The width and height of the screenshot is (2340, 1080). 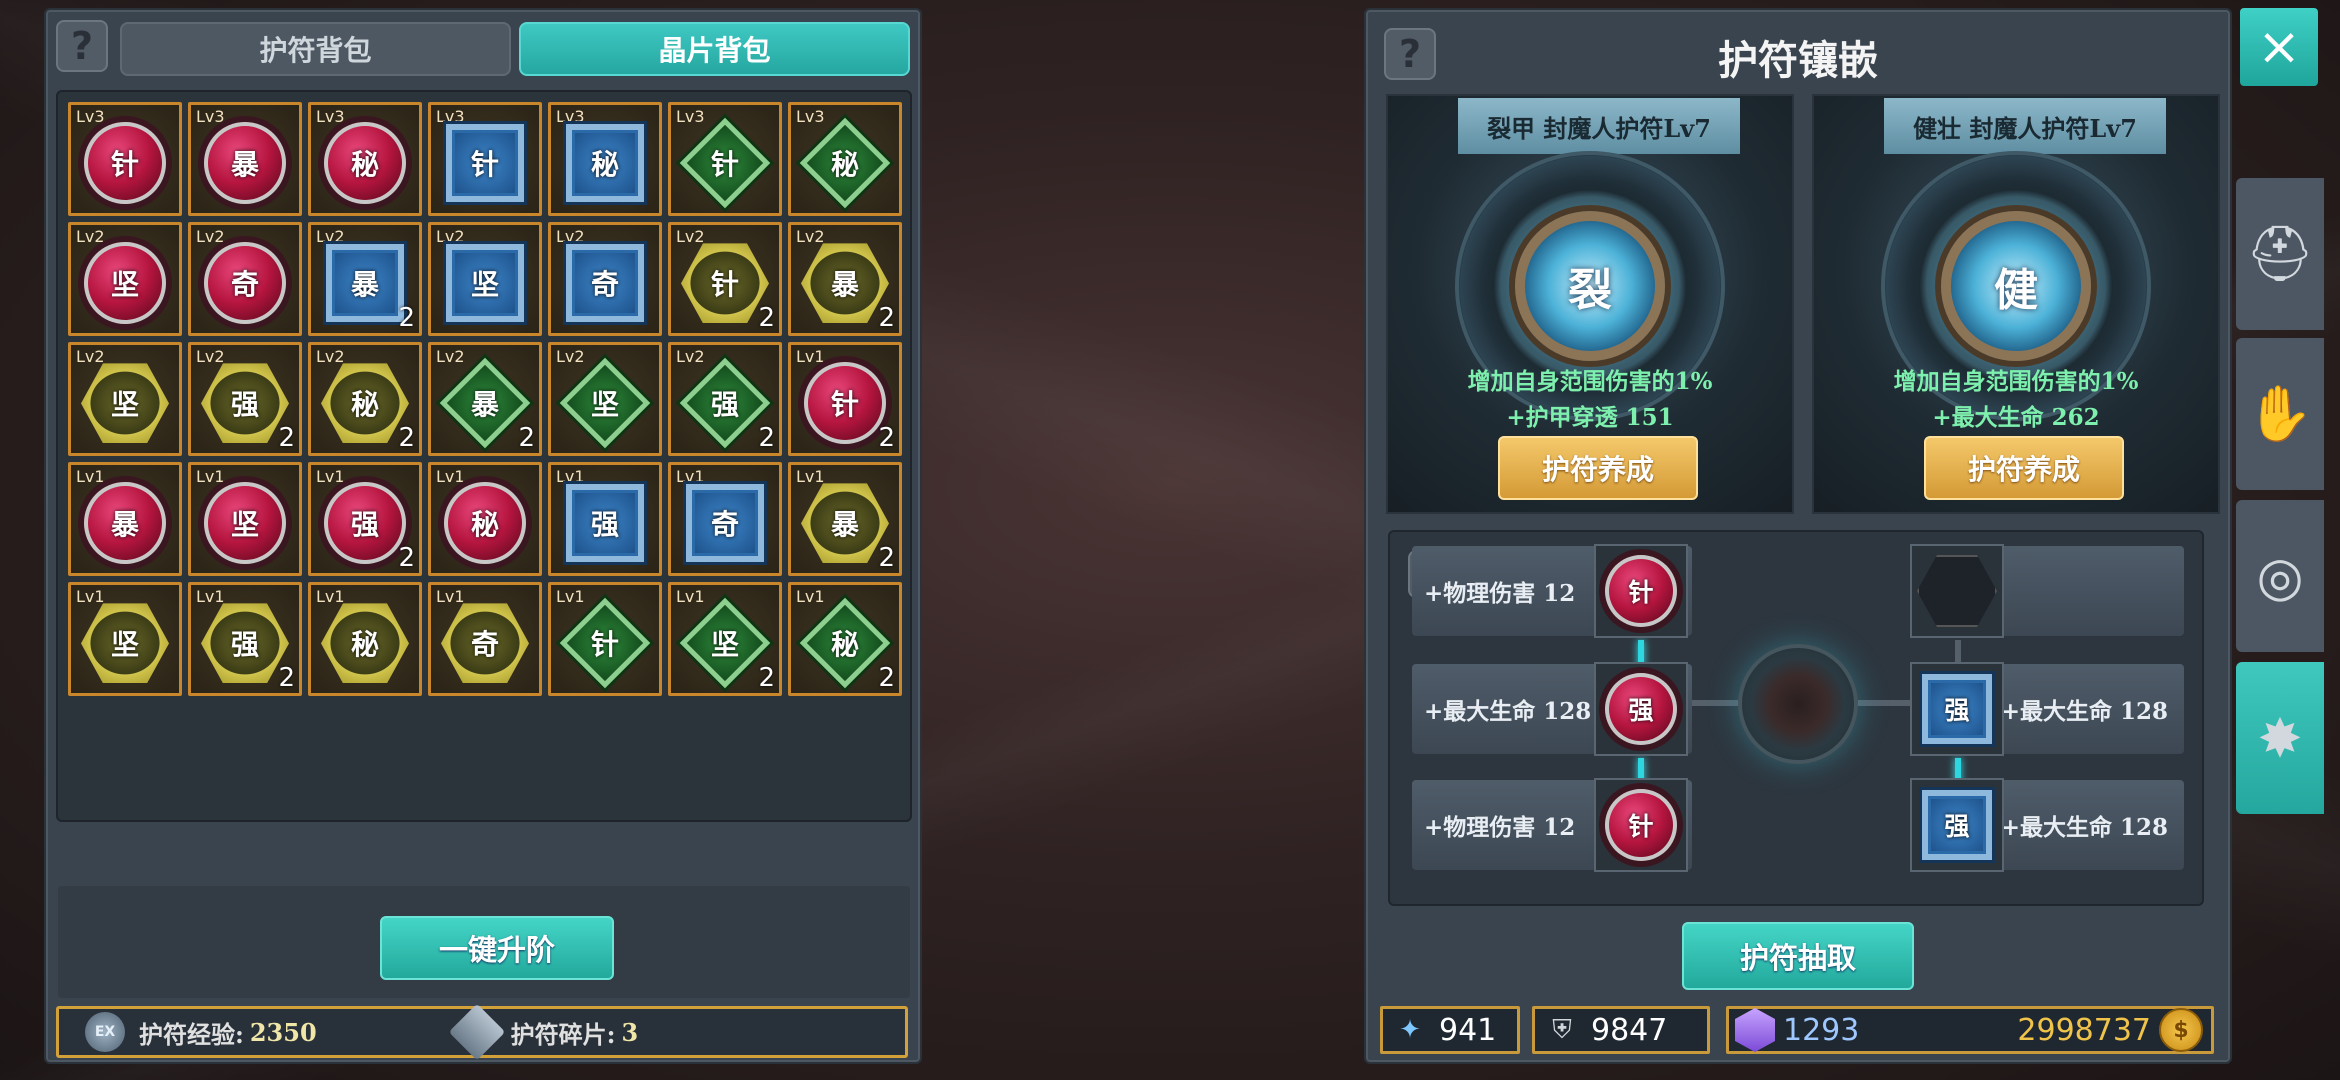 What do you see at coordinates (1590, 417) in the screenshot?
I see `amulet-stat-text: +护甲穿透 151` at bounding box center [1590, 417].